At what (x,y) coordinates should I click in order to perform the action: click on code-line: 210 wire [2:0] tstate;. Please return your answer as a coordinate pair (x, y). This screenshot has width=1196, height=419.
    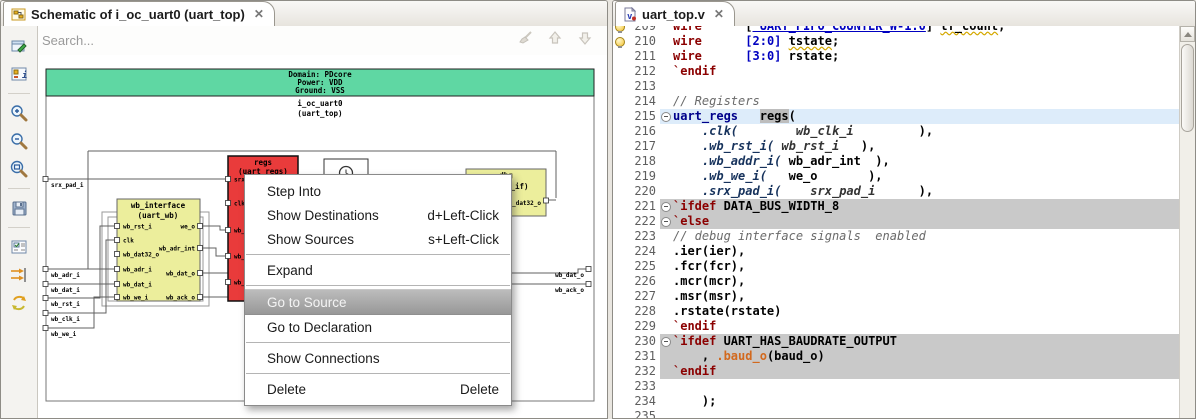
    Looking at the image, I should click on (896, 41).